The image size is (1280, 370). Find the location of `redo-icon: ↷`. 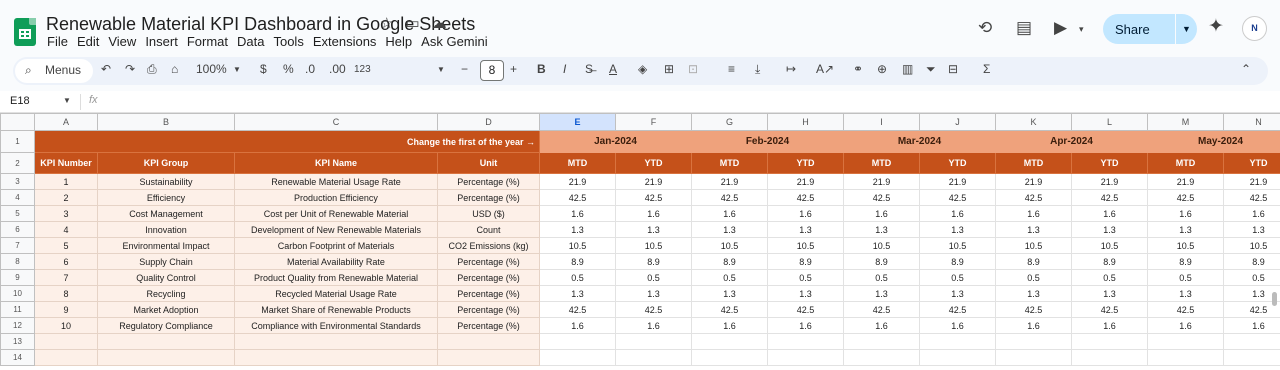

redo-icon: ↷ is located at coordinates (130, 69).